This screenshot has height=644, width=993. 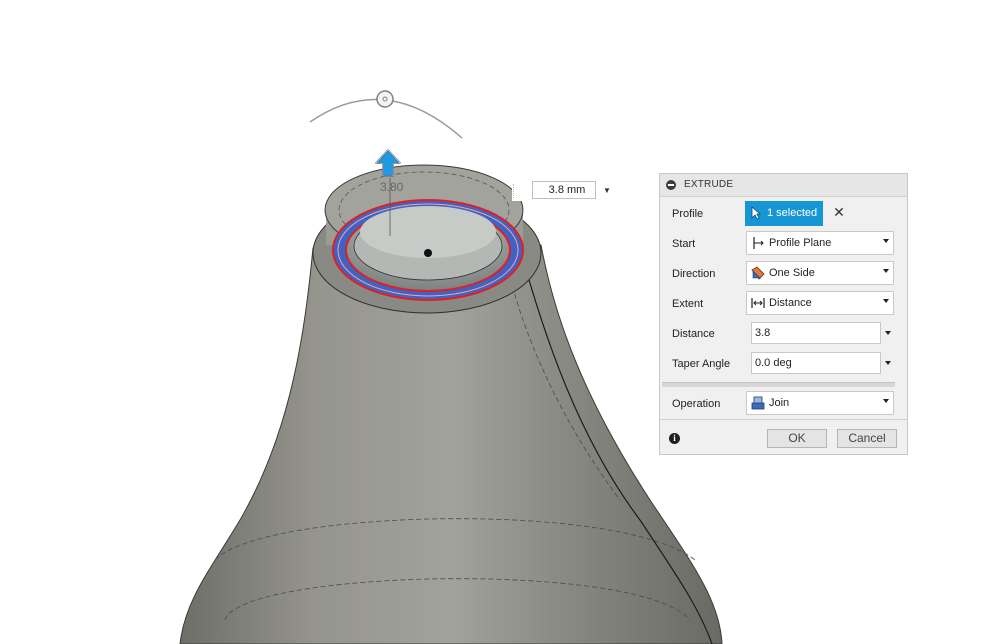 What do you see at coordinates (763, 333) in the screenshot?
I see `distance-value: 3.8` at bounding box center [763, 333].